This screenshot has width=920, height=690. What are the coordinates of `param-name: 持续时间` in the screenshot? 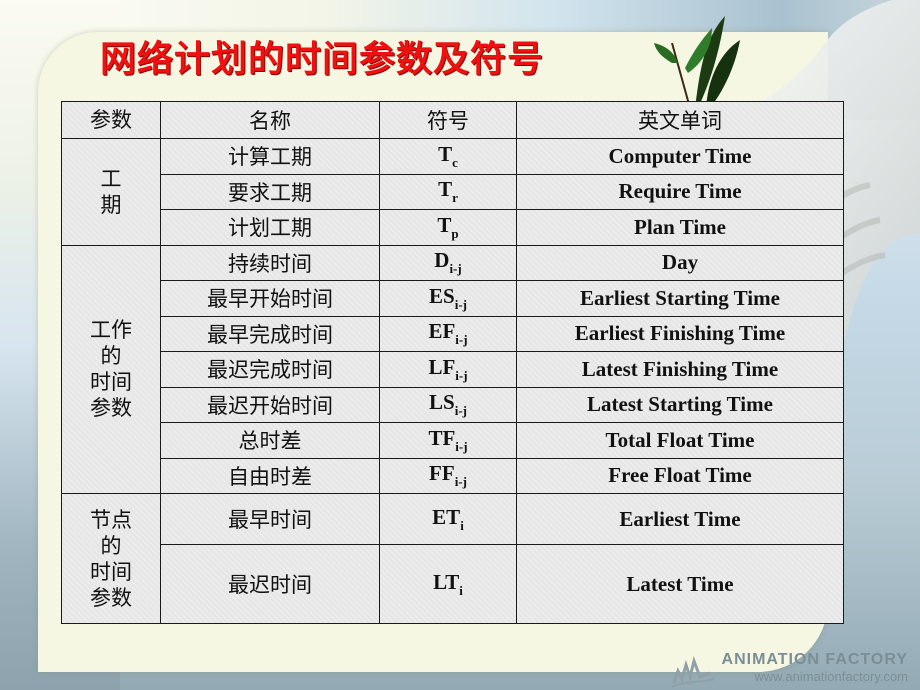 It's located at (270, 262).